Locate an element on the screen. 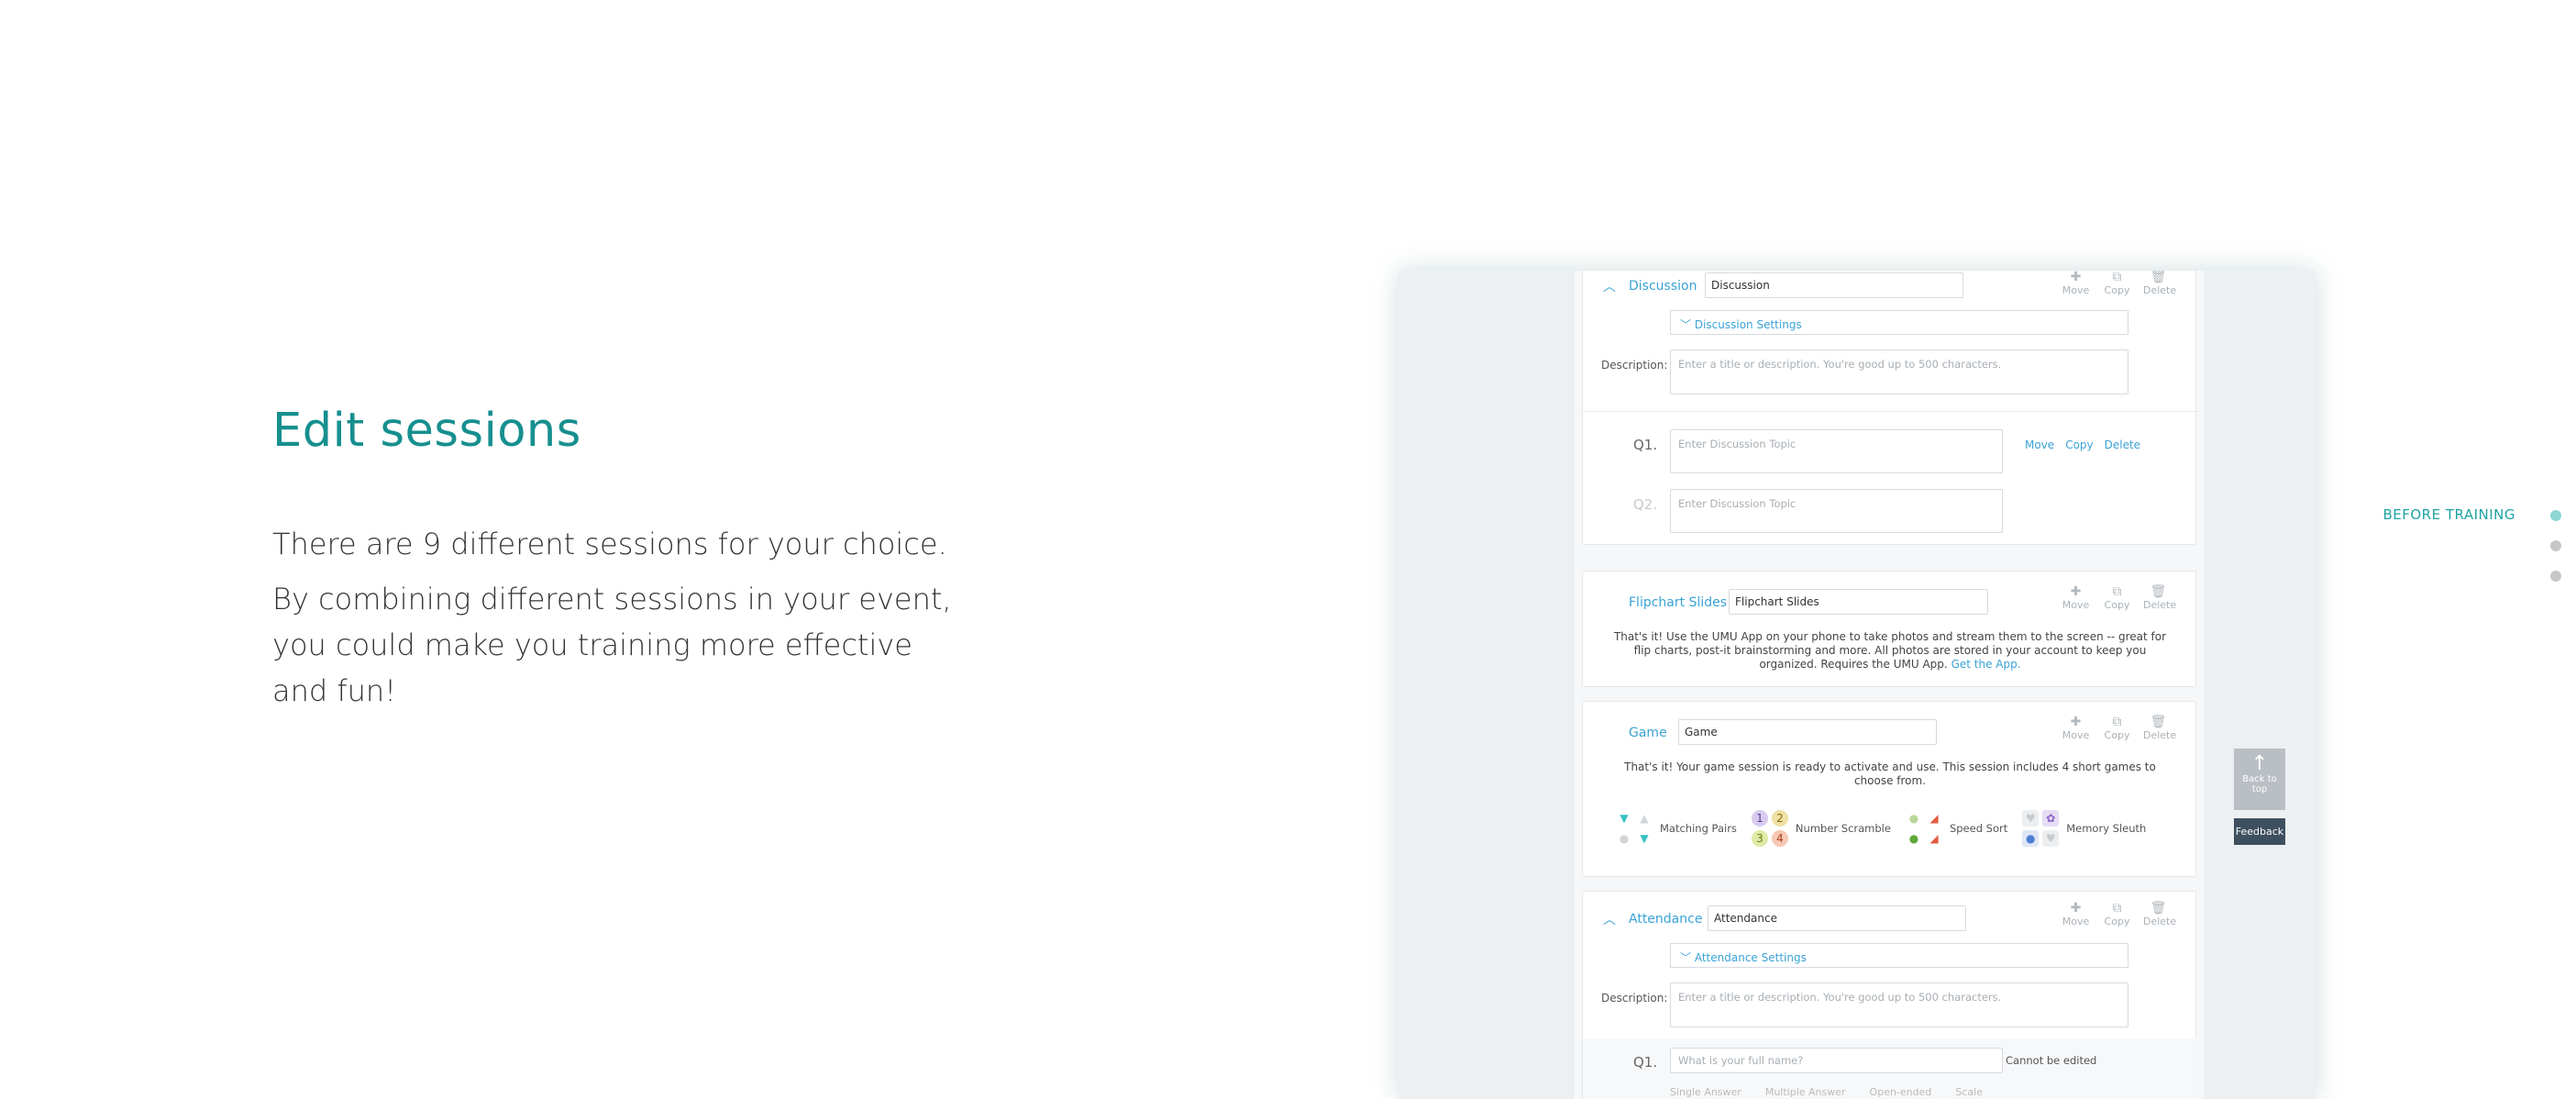 The width and height of the screenshot is (2576, 1099). game-memory-sleuth: ♥ ✿ ● ♥ Memory Sleuth is located at coordinates (2084, 828).